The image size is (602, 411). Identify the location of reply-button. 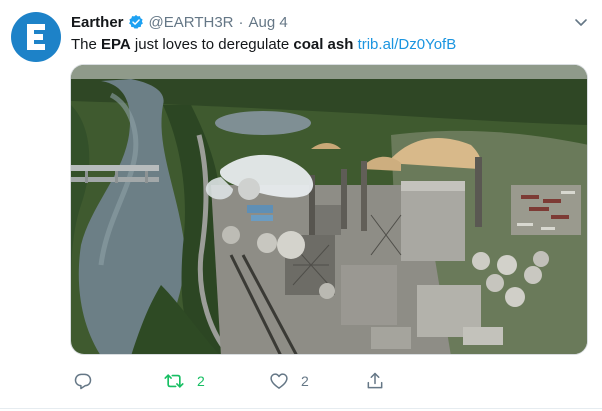
(89, 381).